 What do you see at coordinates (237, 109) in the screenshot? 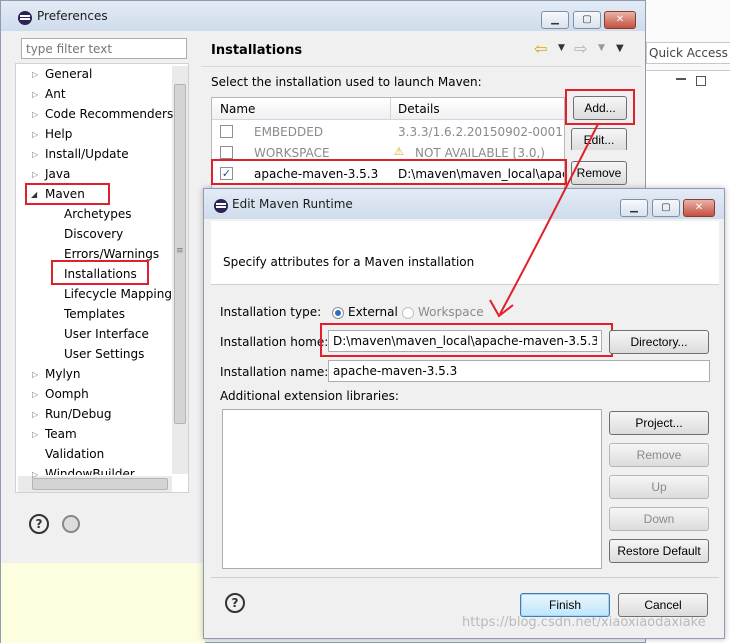
I see `col-name-header: Name` at bounding box center [237, 109].